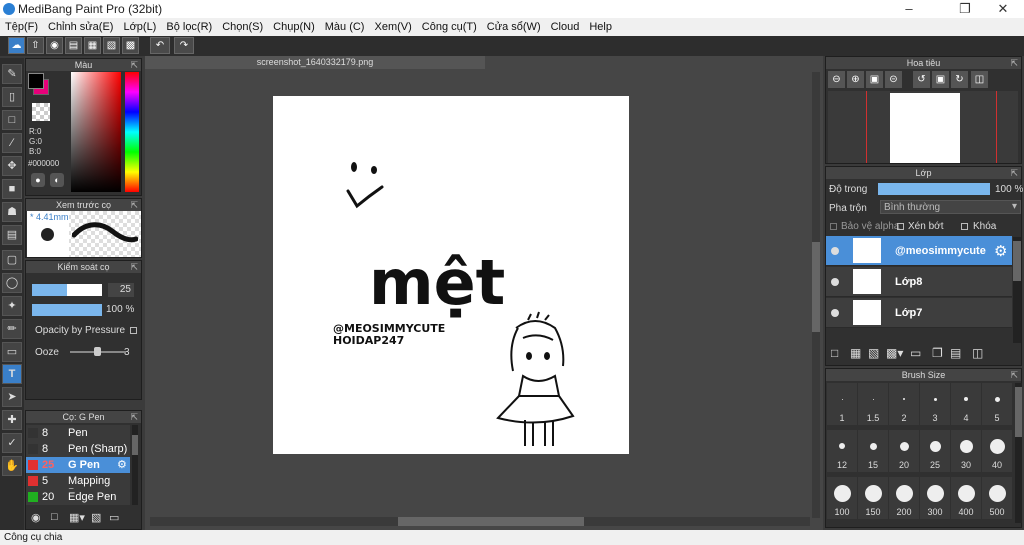  What do you see at coordinates (54, 45) in the screenshot?
I see `comment-icon: ◉` at bounding box center [54, 45].